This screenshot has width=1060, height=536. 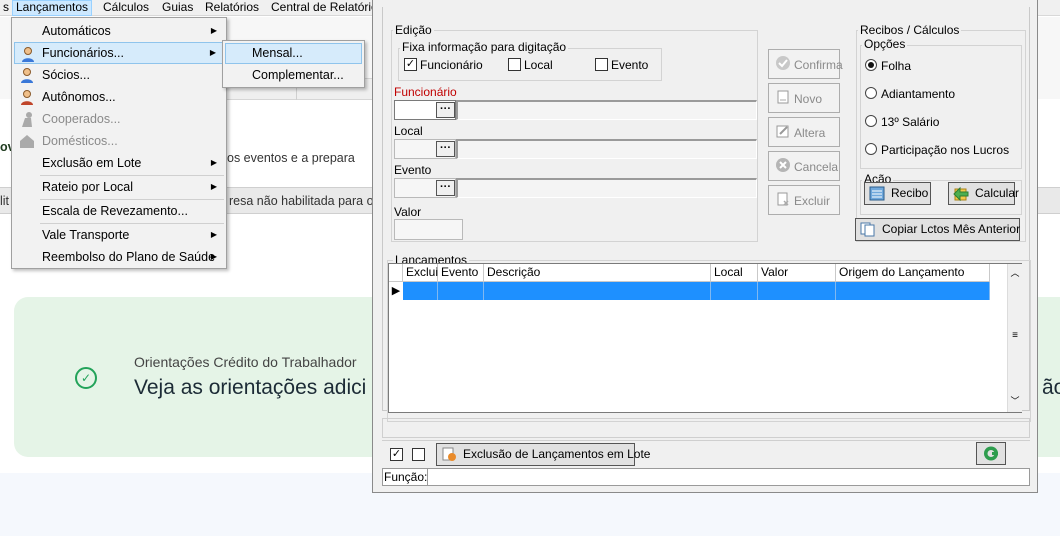 What do you see at coordinates (897, 193) in the screenshot?
I see `recibo-button: Recibo` at bounding box center [897, 193].